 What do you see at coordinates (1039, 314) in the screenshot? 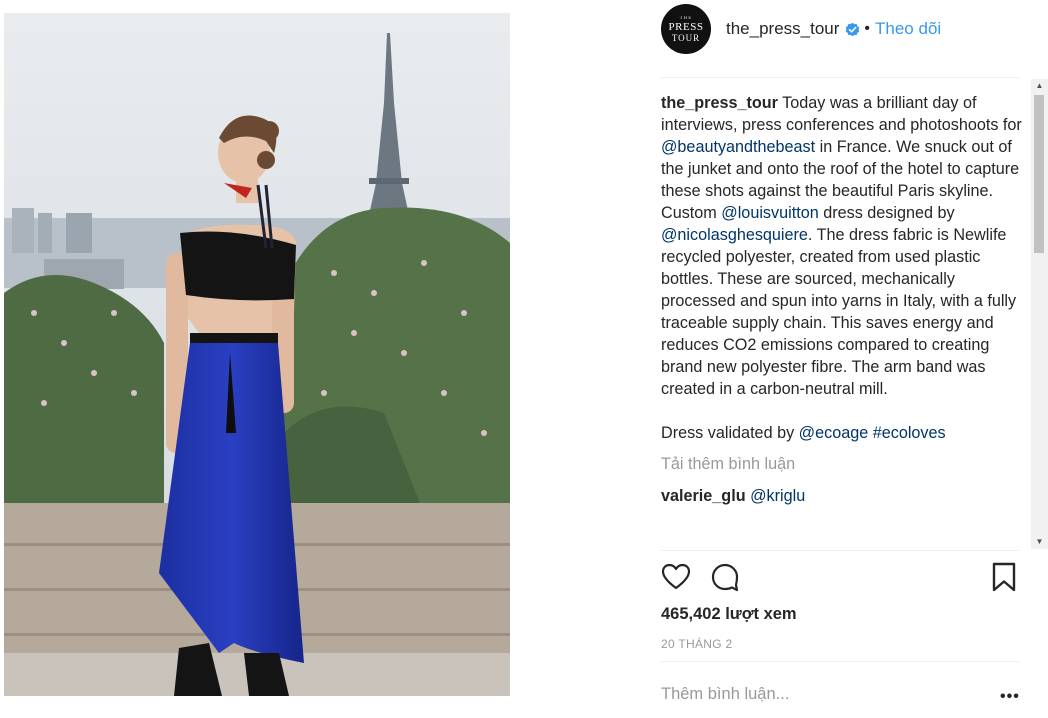
I see `comments-scrollbar: ▲ ▼` at bounding box center [1039, 314].